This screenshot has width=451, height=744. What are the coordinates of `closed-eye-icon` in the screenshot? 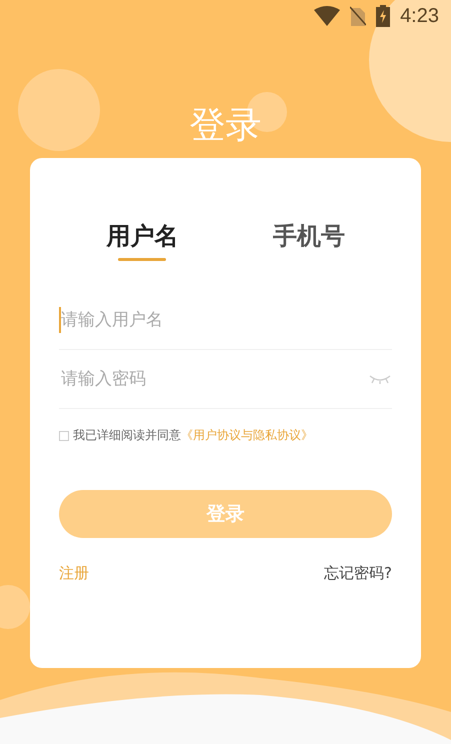 It's located at (380, 379).